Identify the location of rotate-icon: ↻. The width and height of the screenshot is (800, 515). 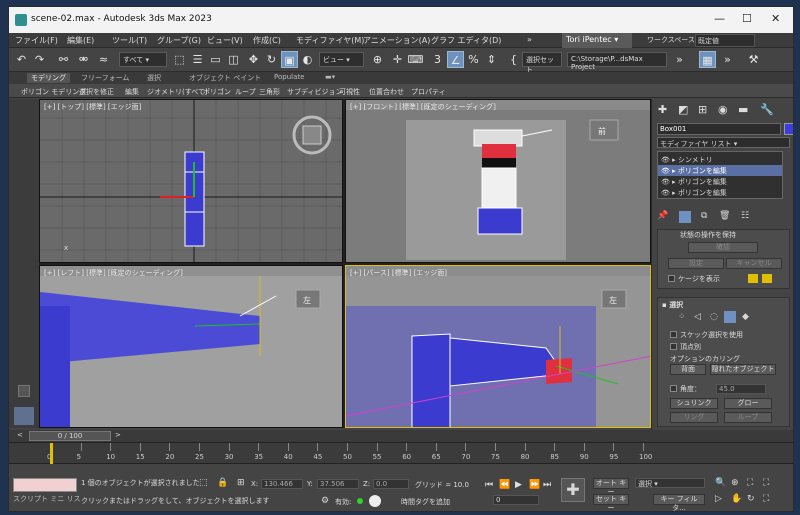
(271, 59).